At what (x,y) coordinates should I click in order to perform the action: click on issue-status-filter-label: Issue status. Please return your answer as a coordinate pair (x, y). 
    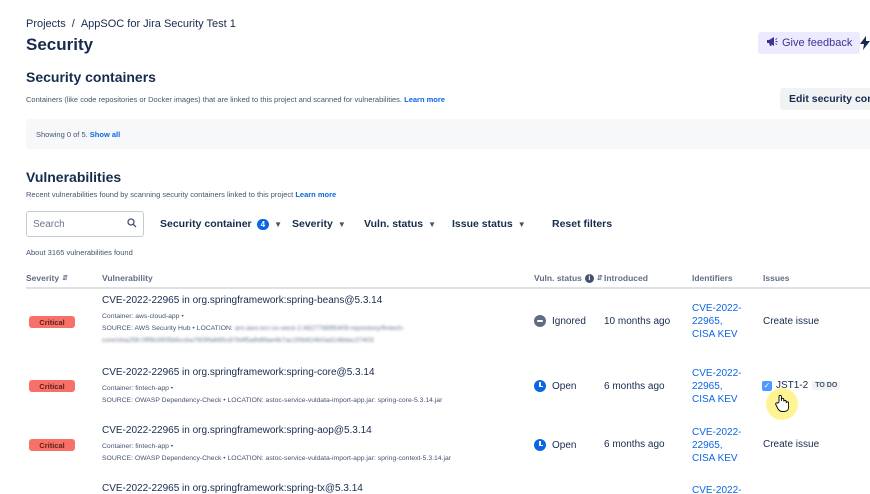
    Looking at the image, I should click on (482, 224).